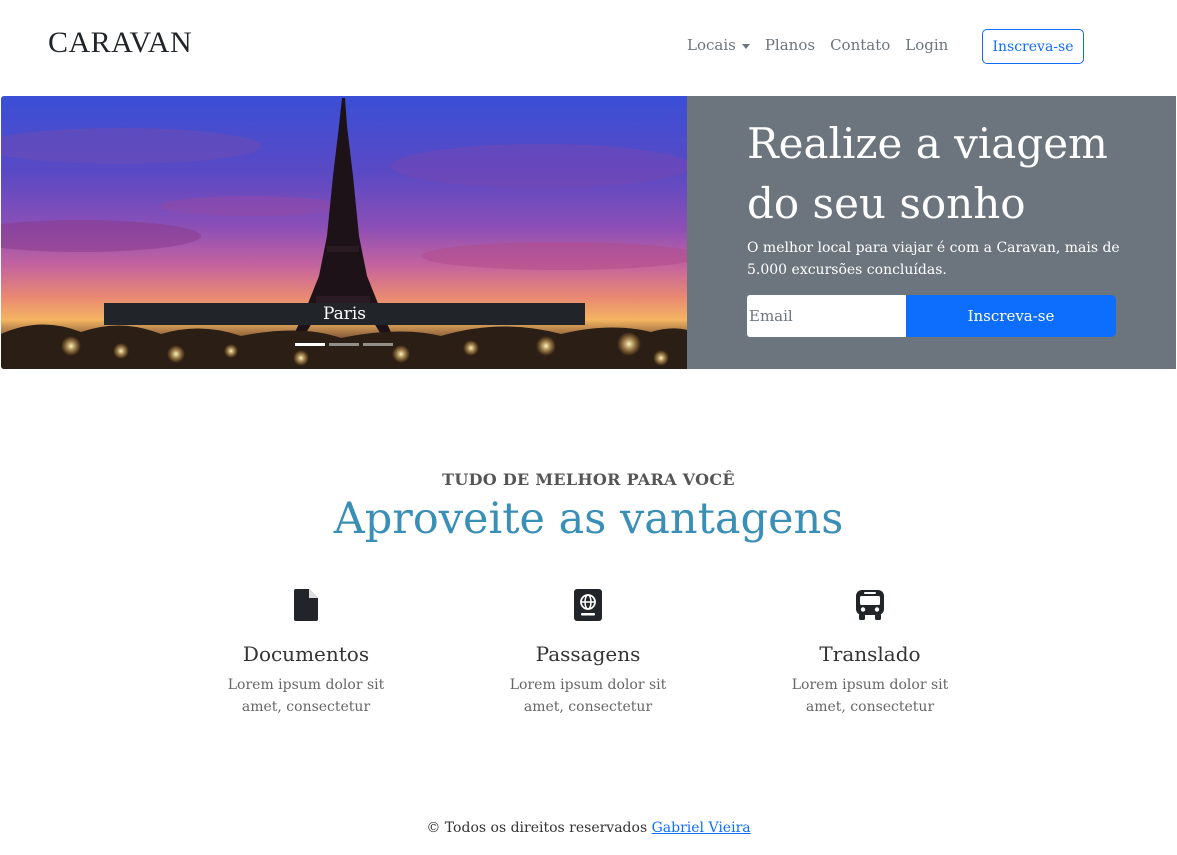 The width and height of the screenshot is (1177, 855). I want to click on feature-title: Passagens, so click(588, 654).